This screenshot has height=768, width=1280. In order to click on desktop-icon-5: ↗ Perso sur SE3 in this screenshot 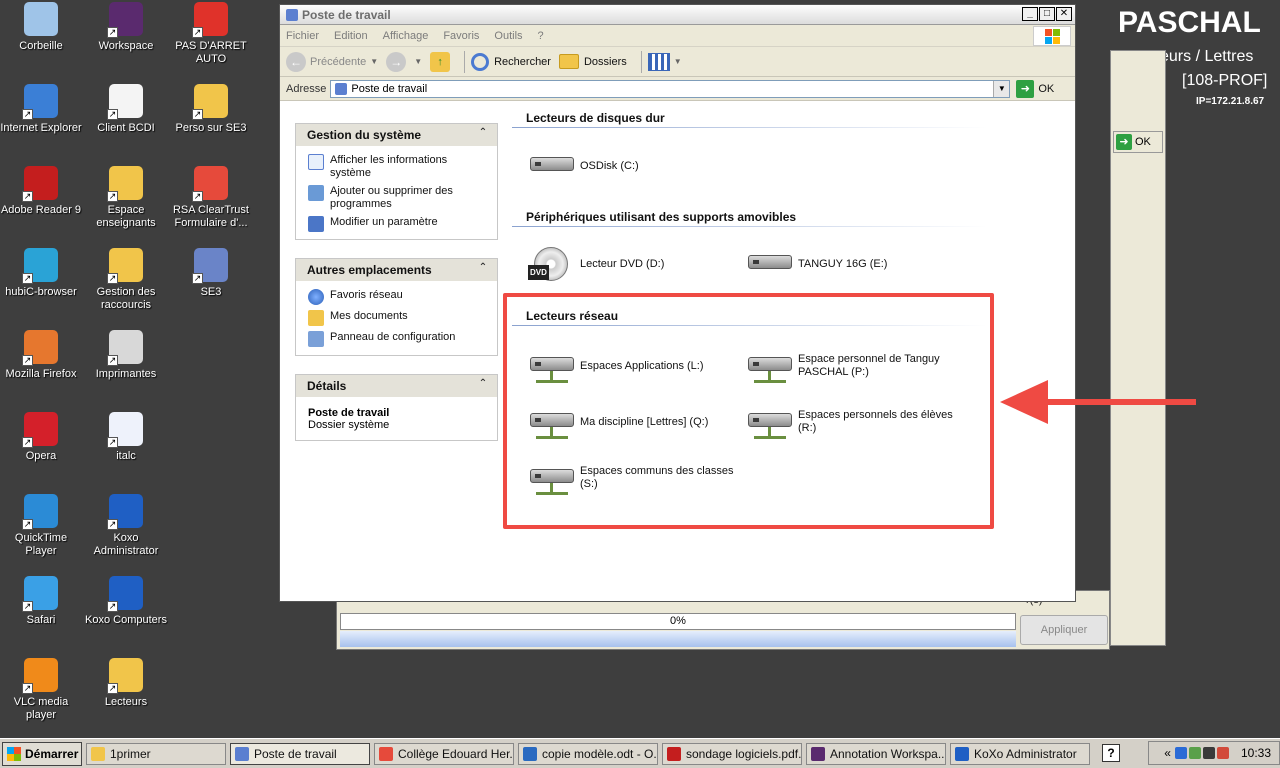, I will do `click(211, 109)`.